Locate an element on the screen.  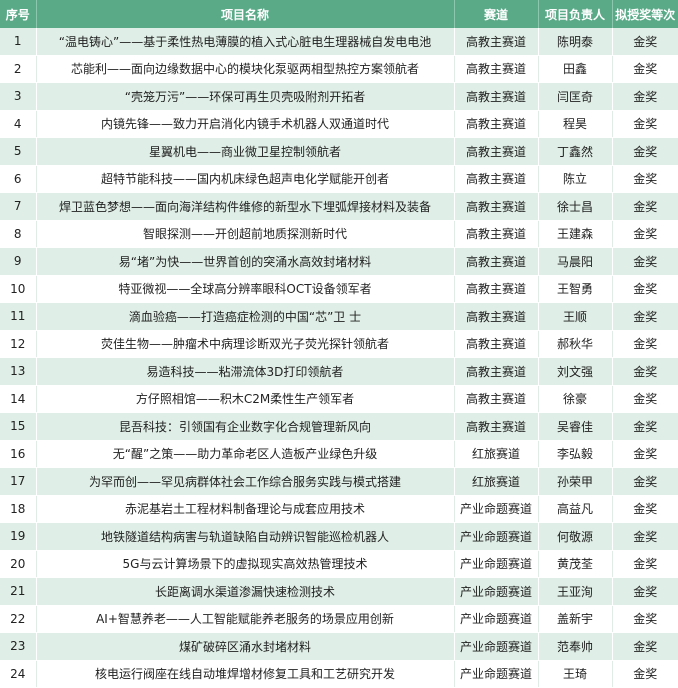
table-row: 14 方仔照相馆——积木C2M柔性生产领军者 高教主赛道 徐豪 金奖 is located at coordinates (339, 399).